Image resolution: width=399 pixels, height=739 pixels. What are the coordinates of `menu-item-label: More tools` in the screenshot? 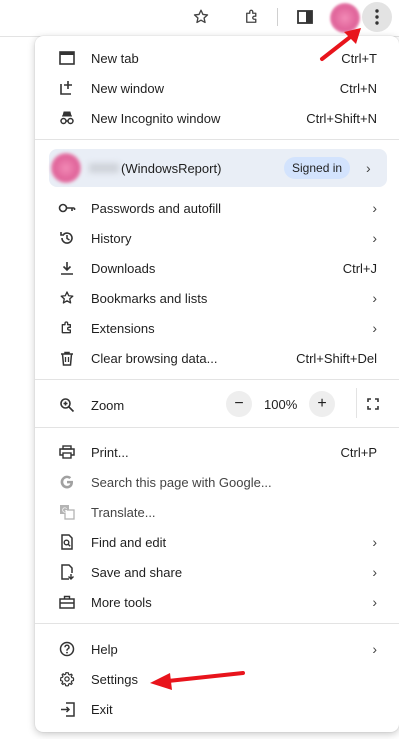 It's located at (121, 602).